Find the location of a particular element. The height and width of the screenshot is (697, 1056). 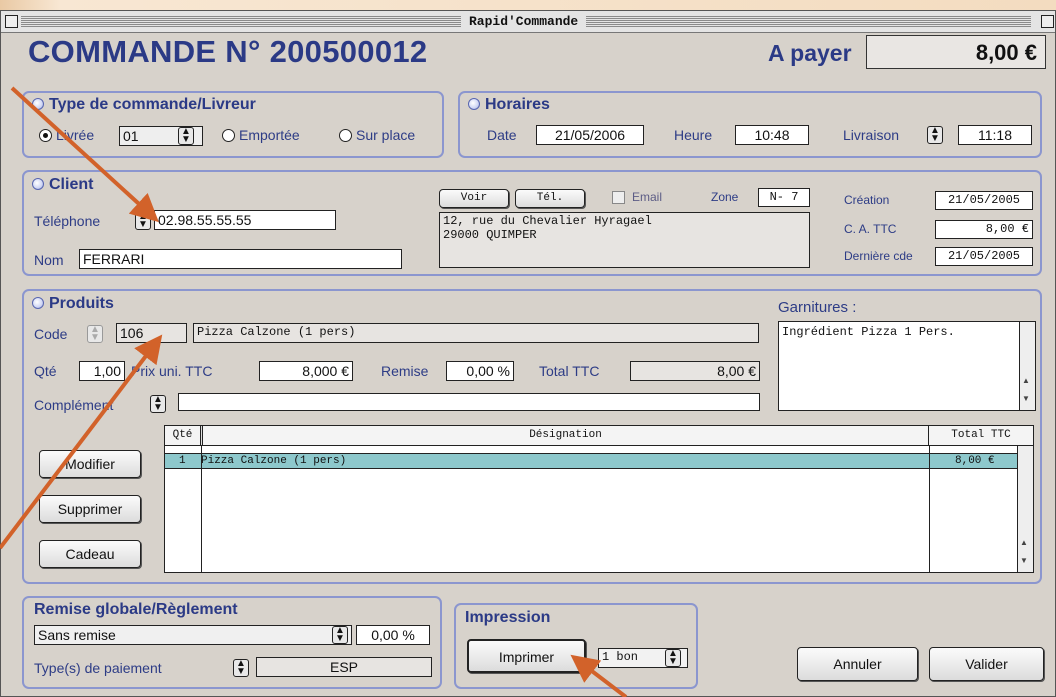

garnitures-box: Ingrédient Pizza 1 Pers. is located at coordinates (907, 366).